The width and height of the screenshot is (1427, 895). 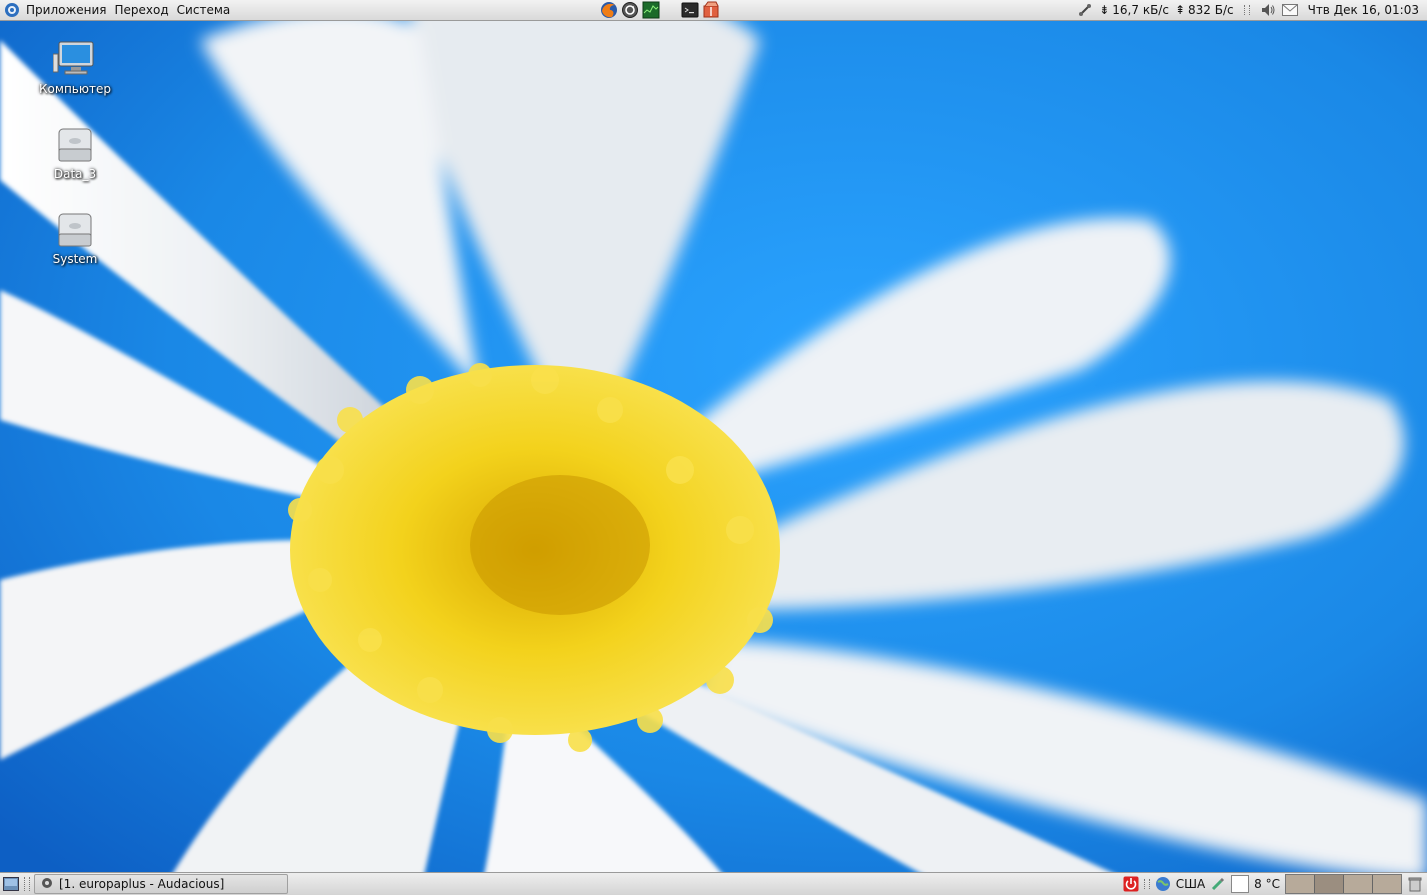 I want to click on pencil-icon, so click(x=1218, y=884).